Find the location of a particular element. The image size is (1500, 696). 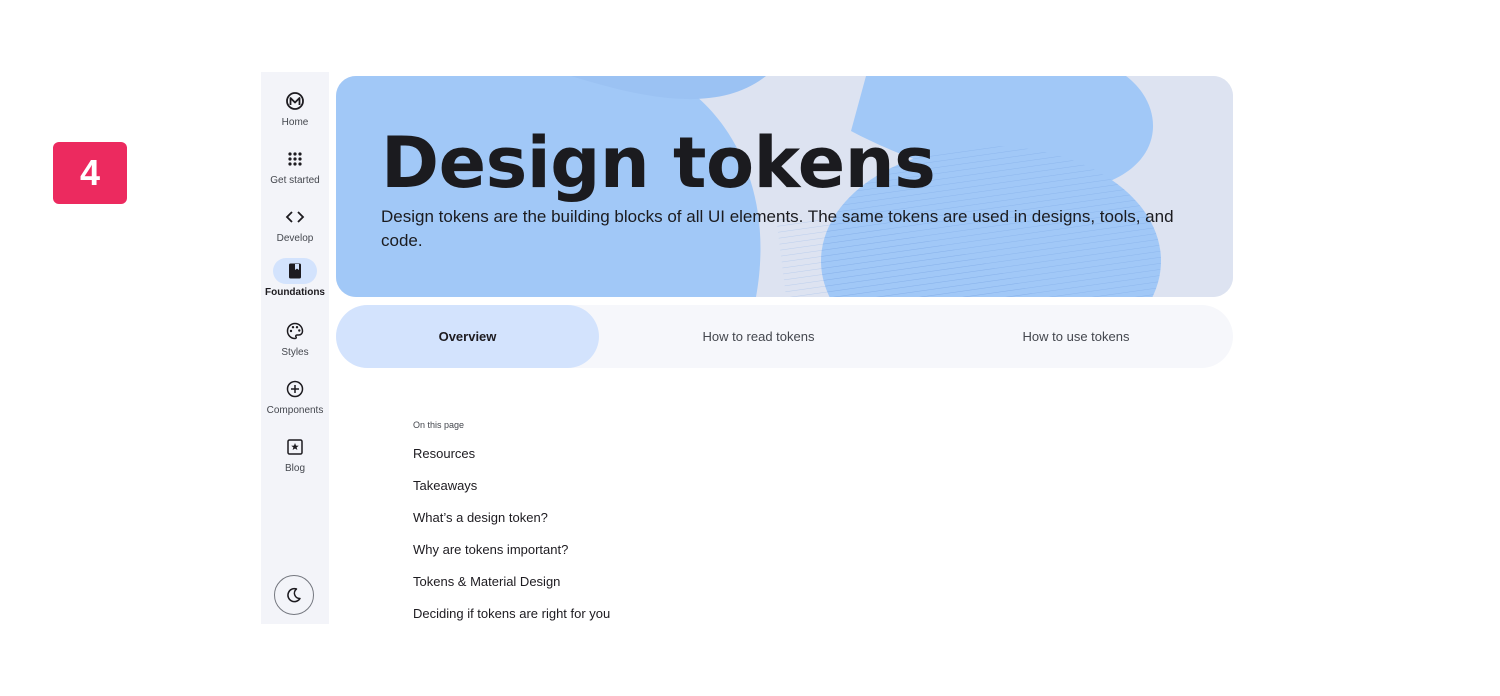

rail-label-home: Home is located at coordinates (295, 122).